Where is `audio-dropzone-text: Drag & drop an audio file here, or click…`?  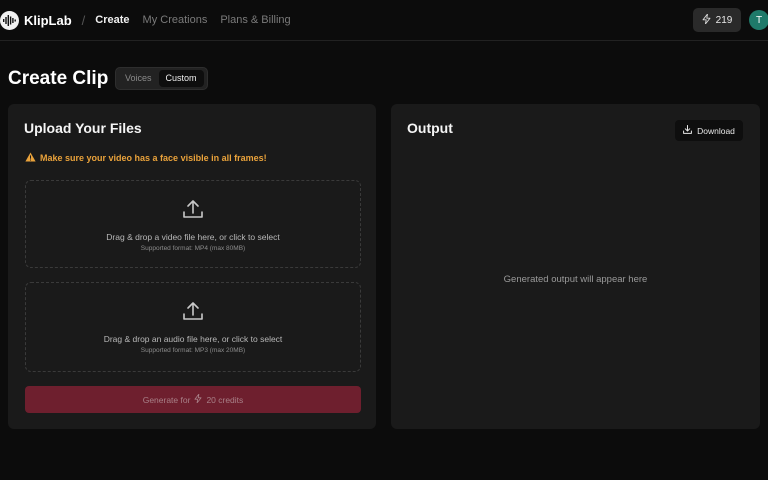
audio-dropzone-text: Drag & drop an audio file here, or click… is located at coordinates (193, 339).